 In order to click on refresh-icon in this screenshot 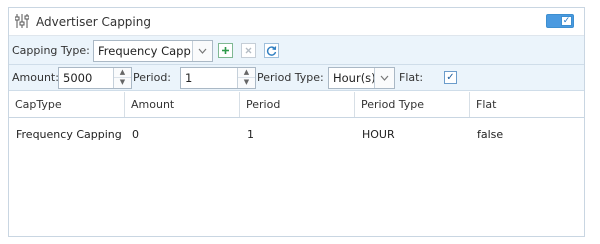, I will do `click(271, 51)`.